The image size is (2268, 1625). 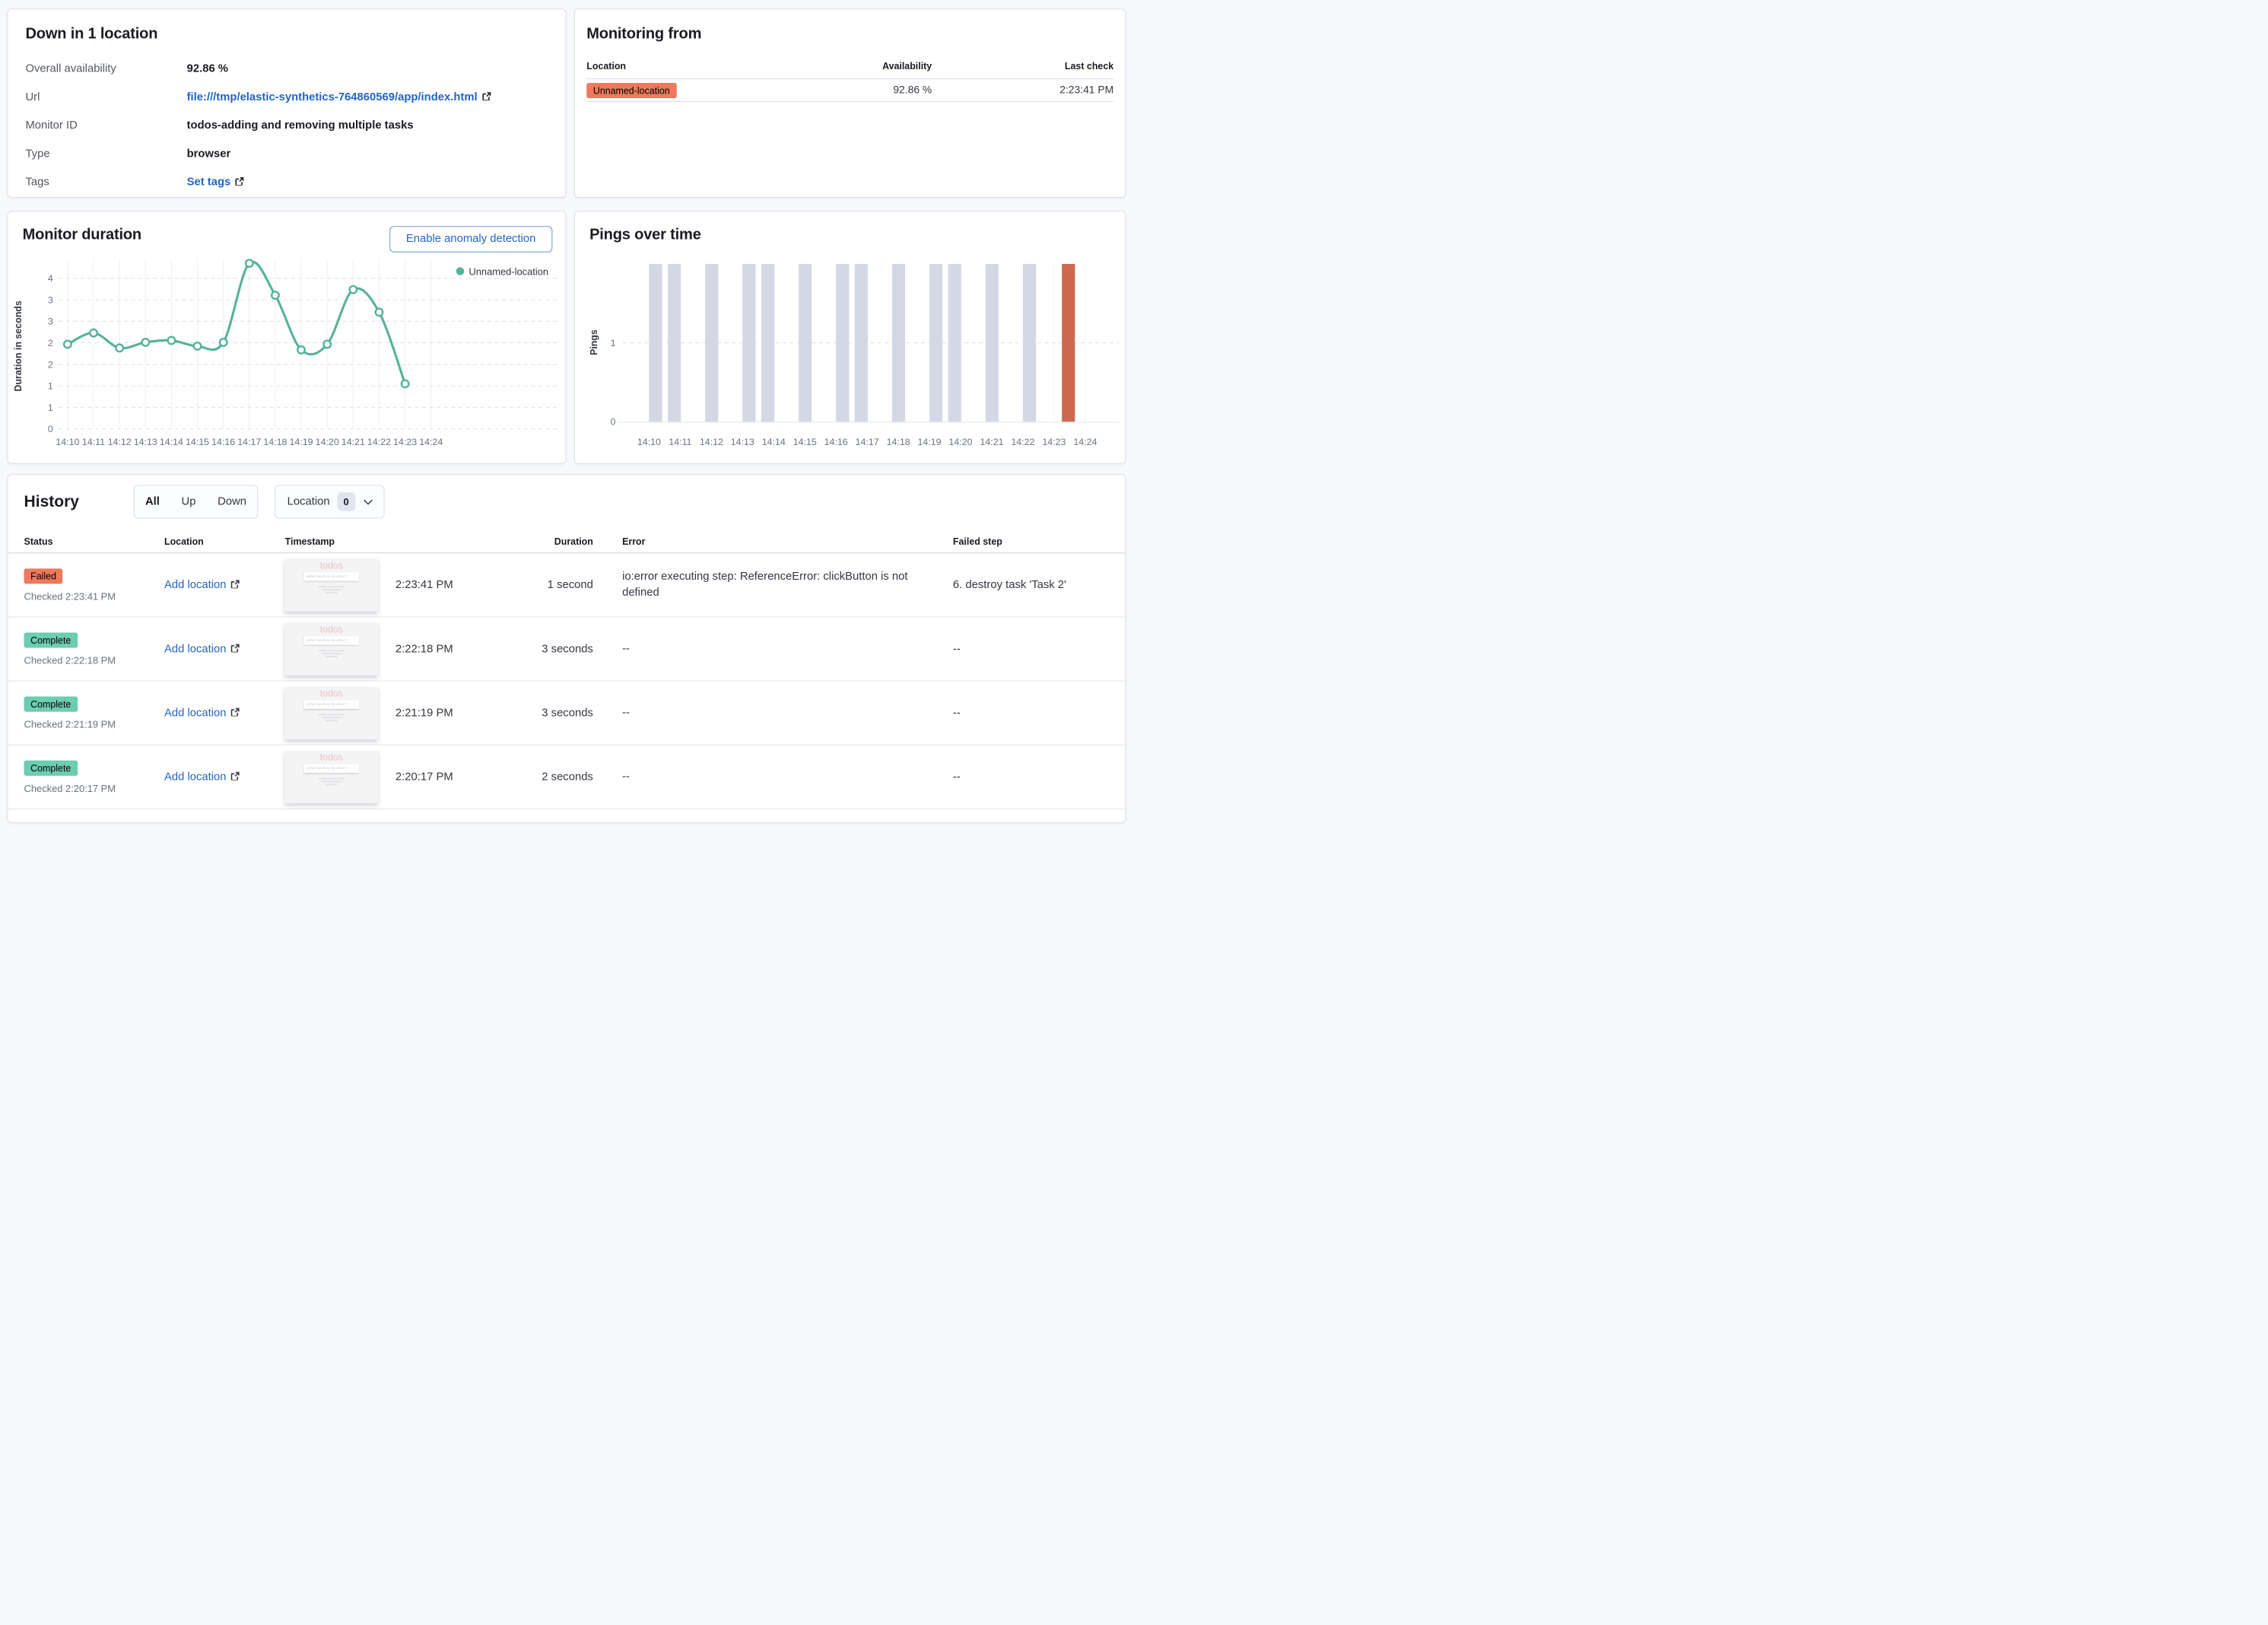 What do you see at coordinates (275, 442) in the screenshot?
I see `duration-x-tick-label: 14:18` at bounding box center [275, 442].